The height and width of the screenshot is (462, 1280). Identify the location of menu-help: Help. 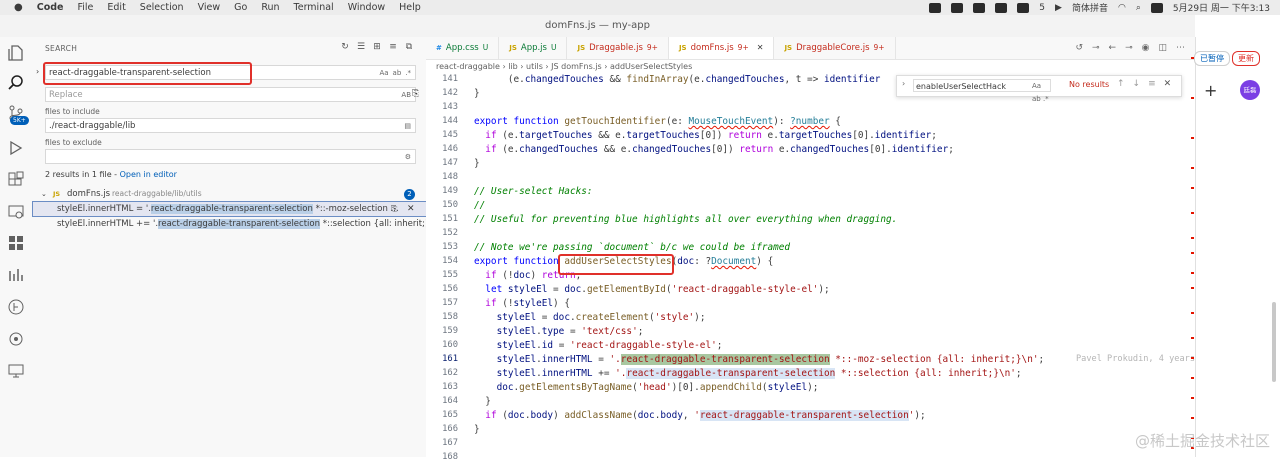
(410, 7).